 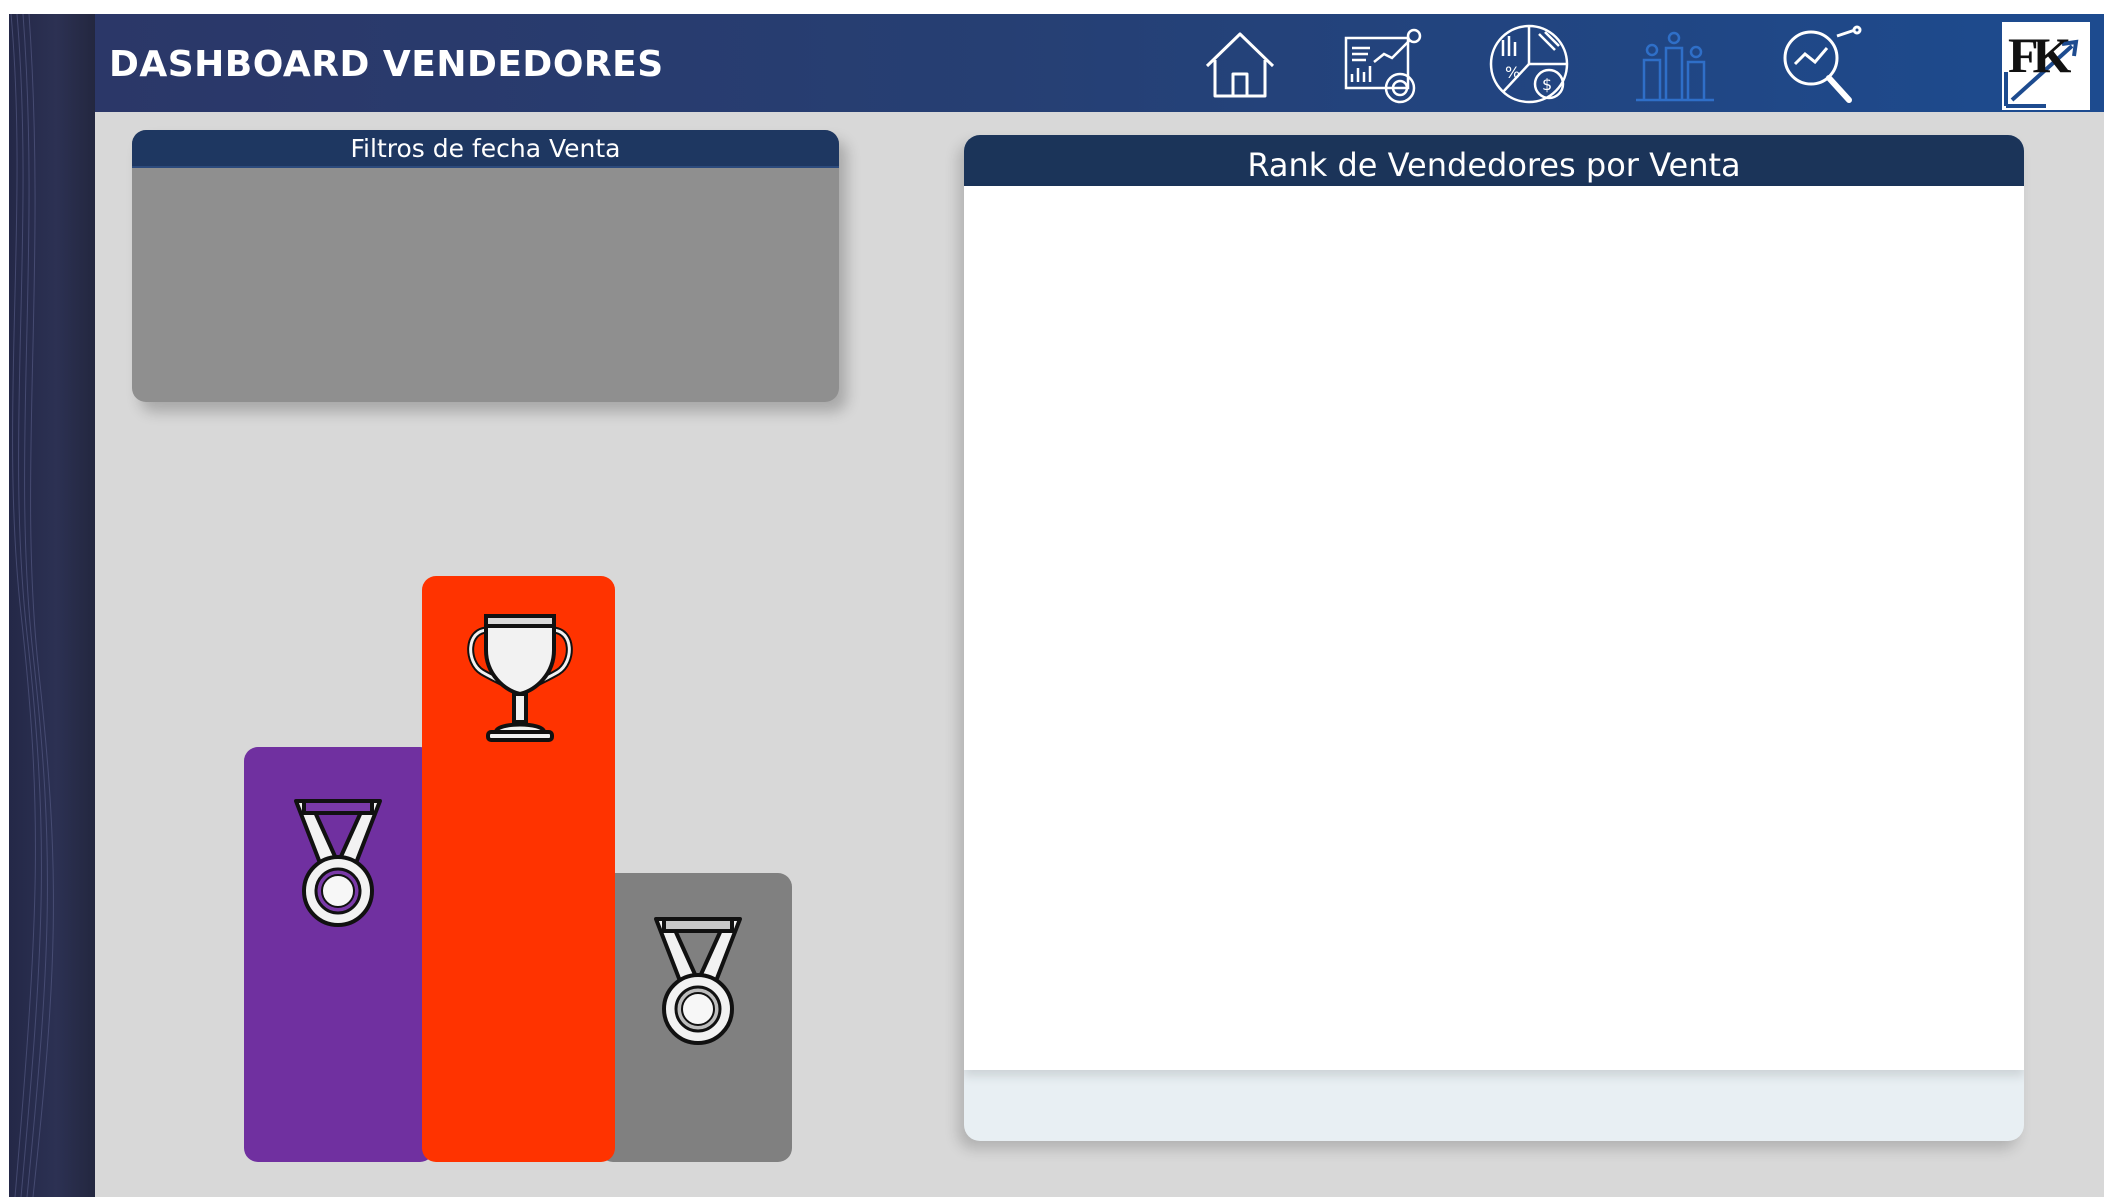 What do you see at coordinates (485, 266) in the screenshot?
I see `date-filter-panel: Filtros de fecha Venta` at bounding box center [485, 266].